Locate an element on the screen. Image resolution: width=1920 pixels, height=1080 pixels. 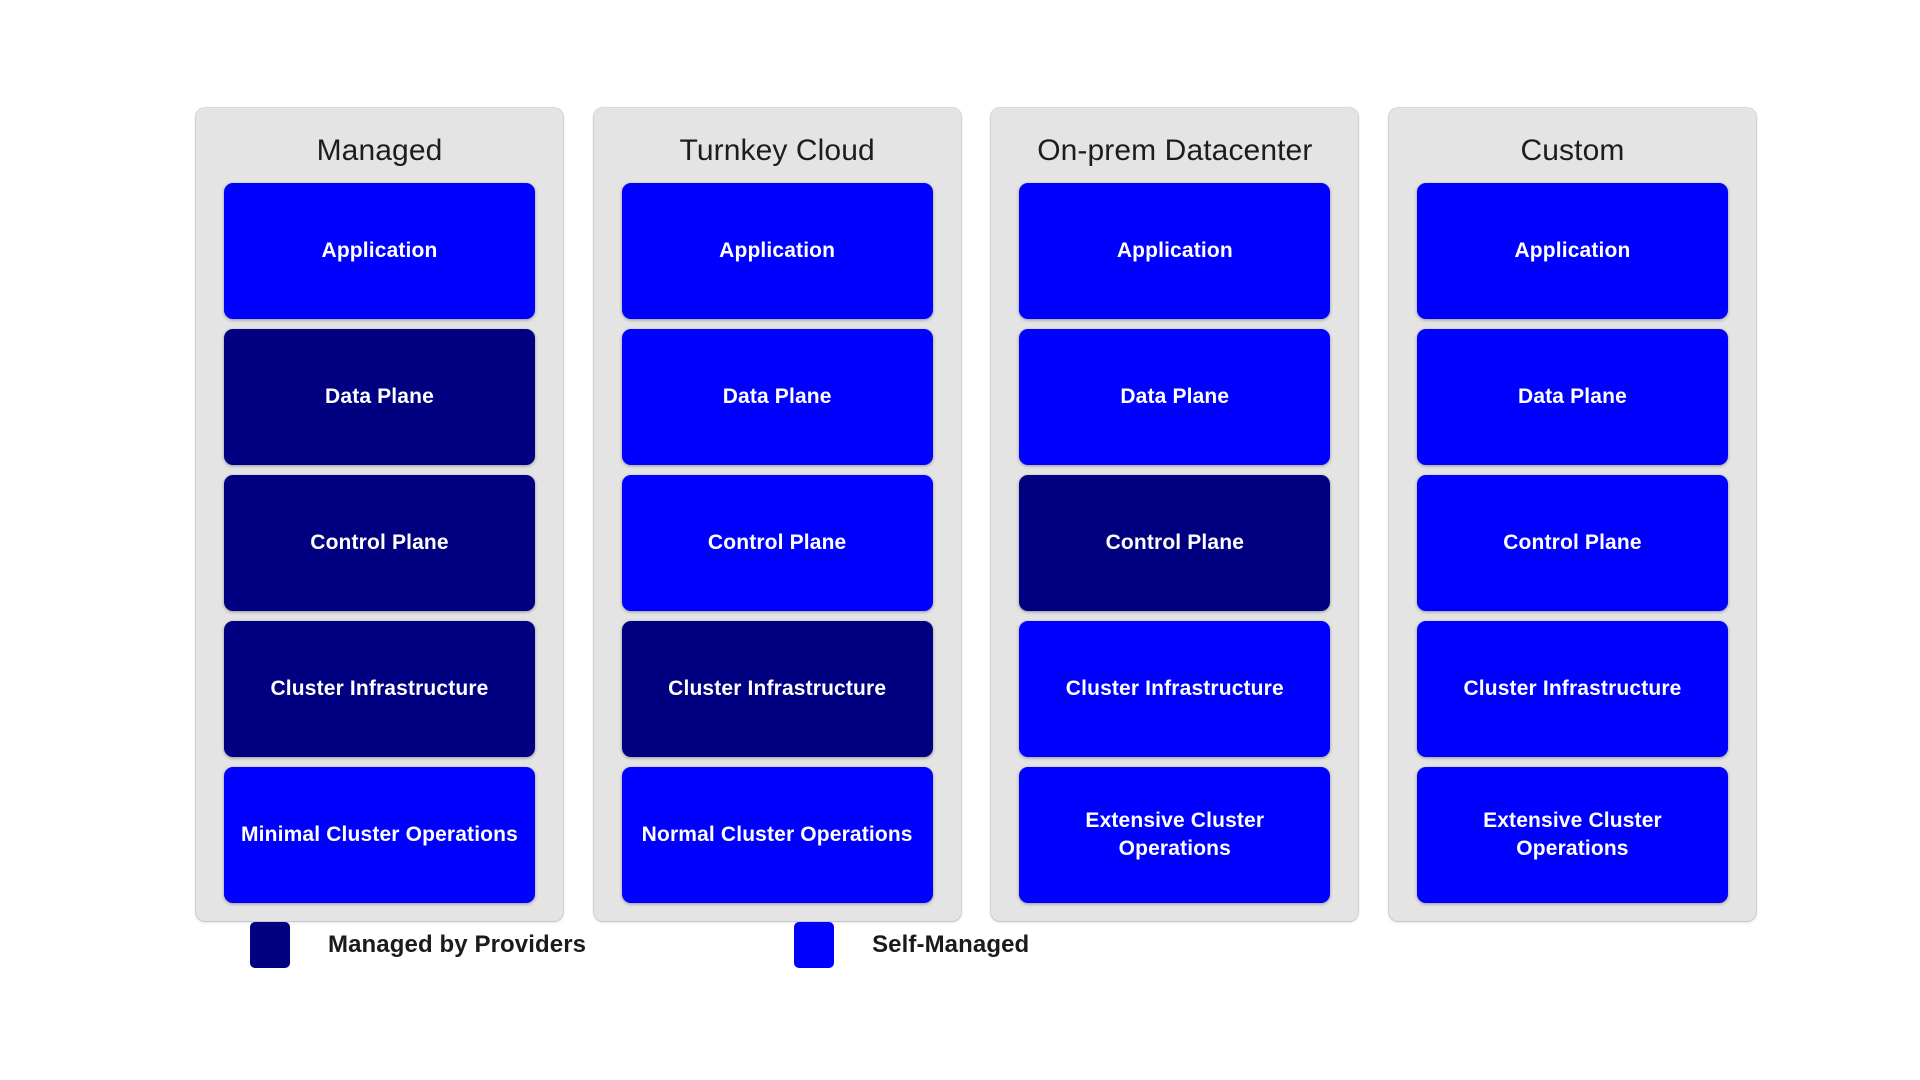
legend-item-managed-by-providers: Managed by Providers is located at coordinates (418, 945).